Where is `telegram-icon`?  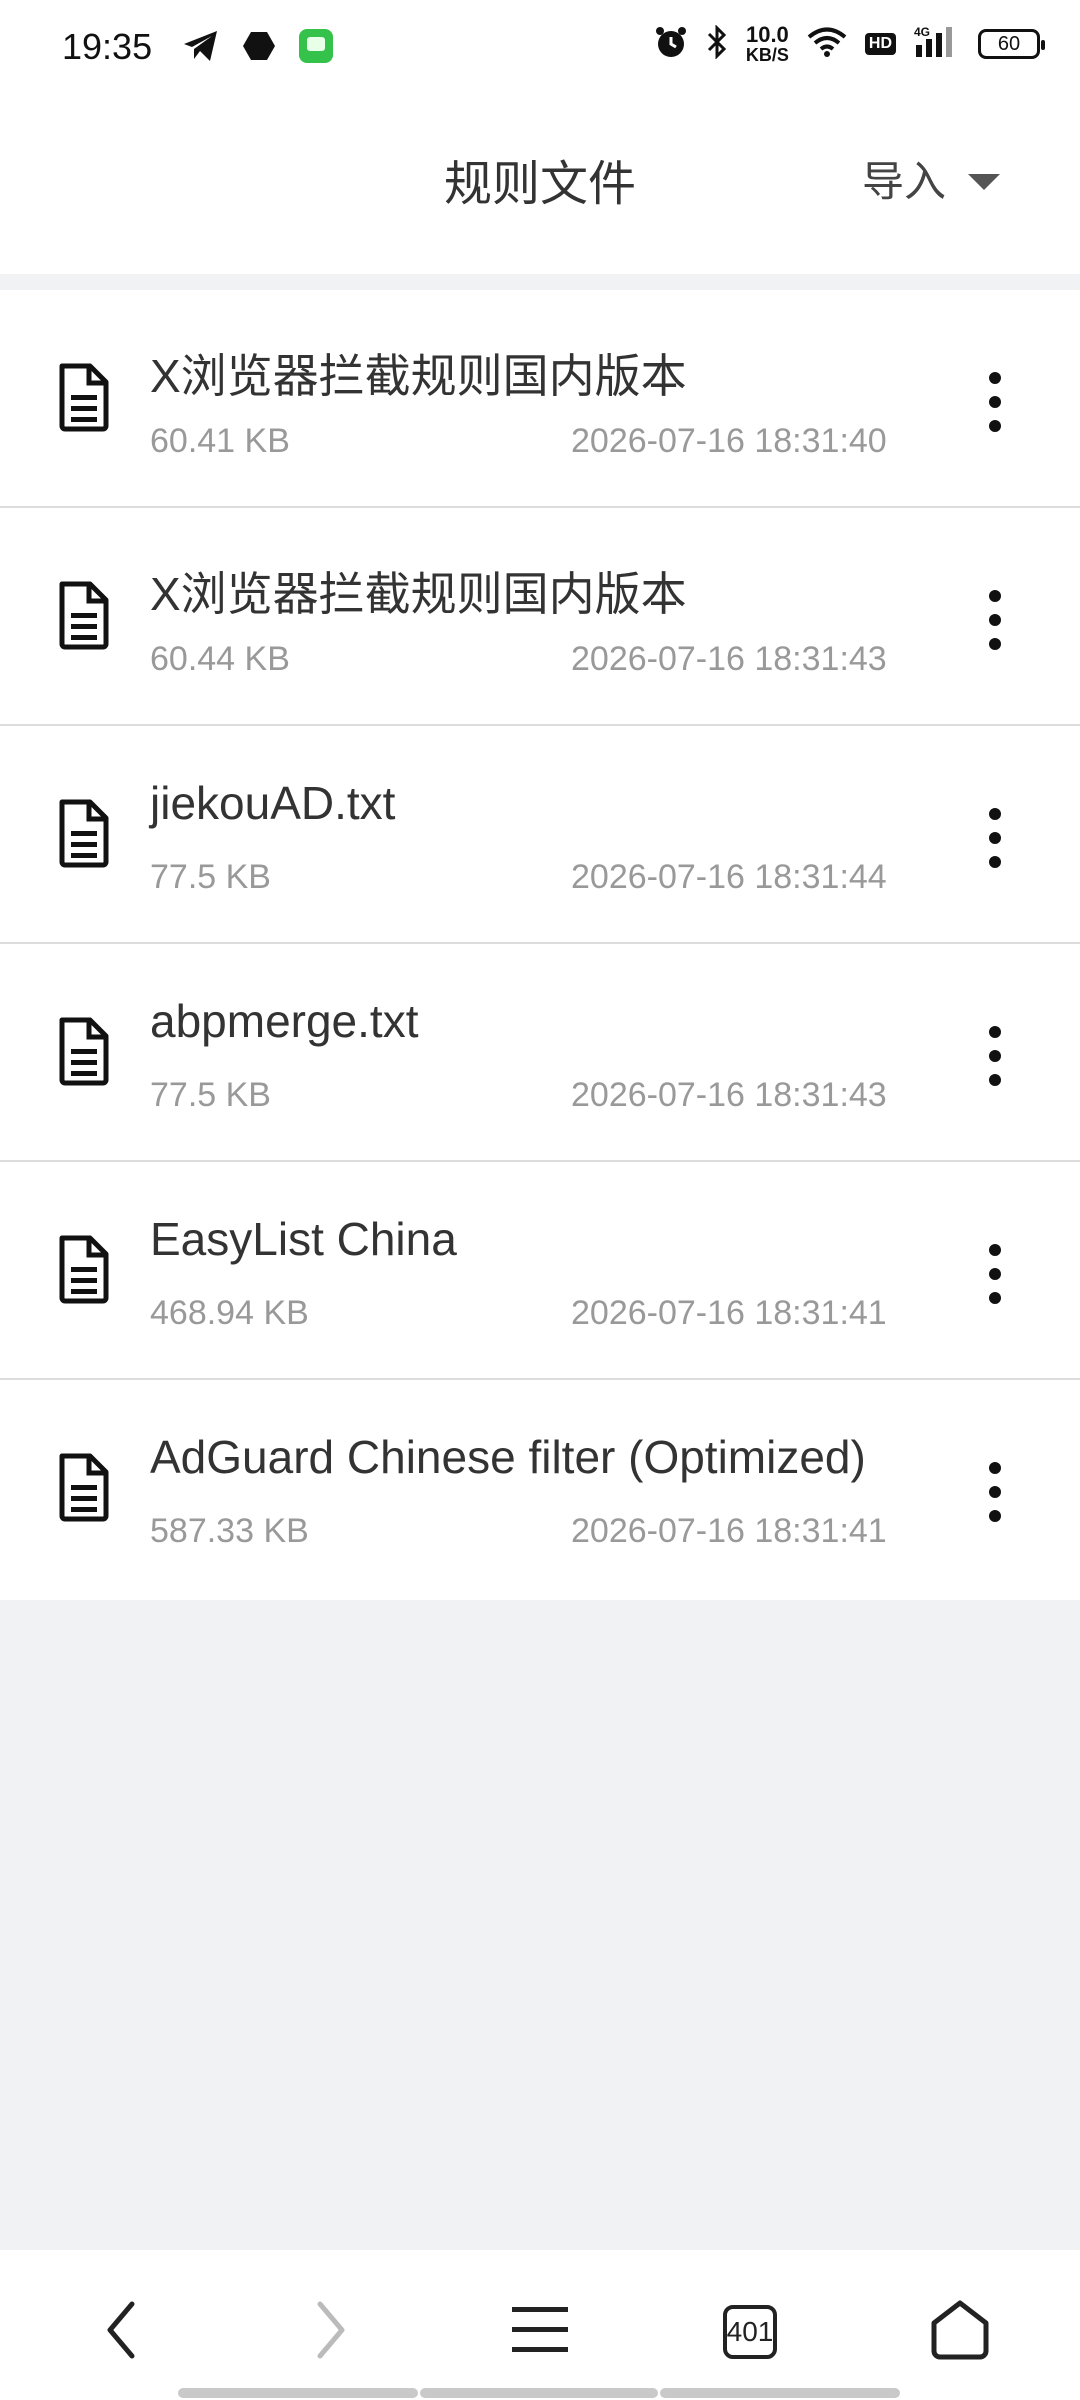 telegram-icon is located at coordinates (201, 48).